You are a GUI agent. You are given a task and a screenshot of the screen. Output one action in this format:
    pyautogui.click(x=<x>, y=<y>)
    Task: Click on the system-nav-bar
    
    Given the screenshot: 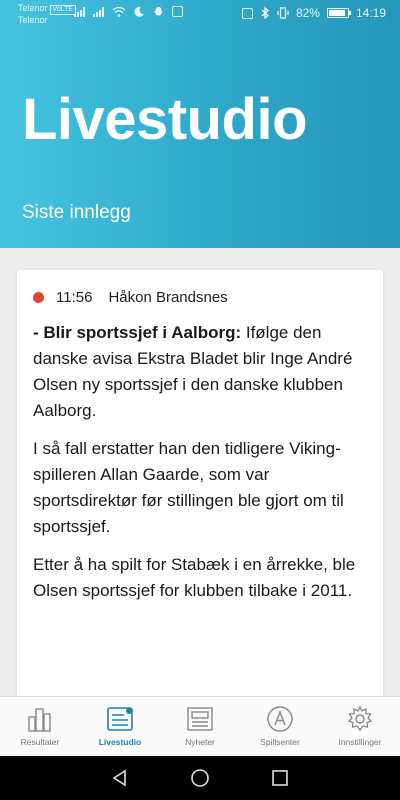 What is the action you would take?
    pyautogui.click(x=200, y=778)
    